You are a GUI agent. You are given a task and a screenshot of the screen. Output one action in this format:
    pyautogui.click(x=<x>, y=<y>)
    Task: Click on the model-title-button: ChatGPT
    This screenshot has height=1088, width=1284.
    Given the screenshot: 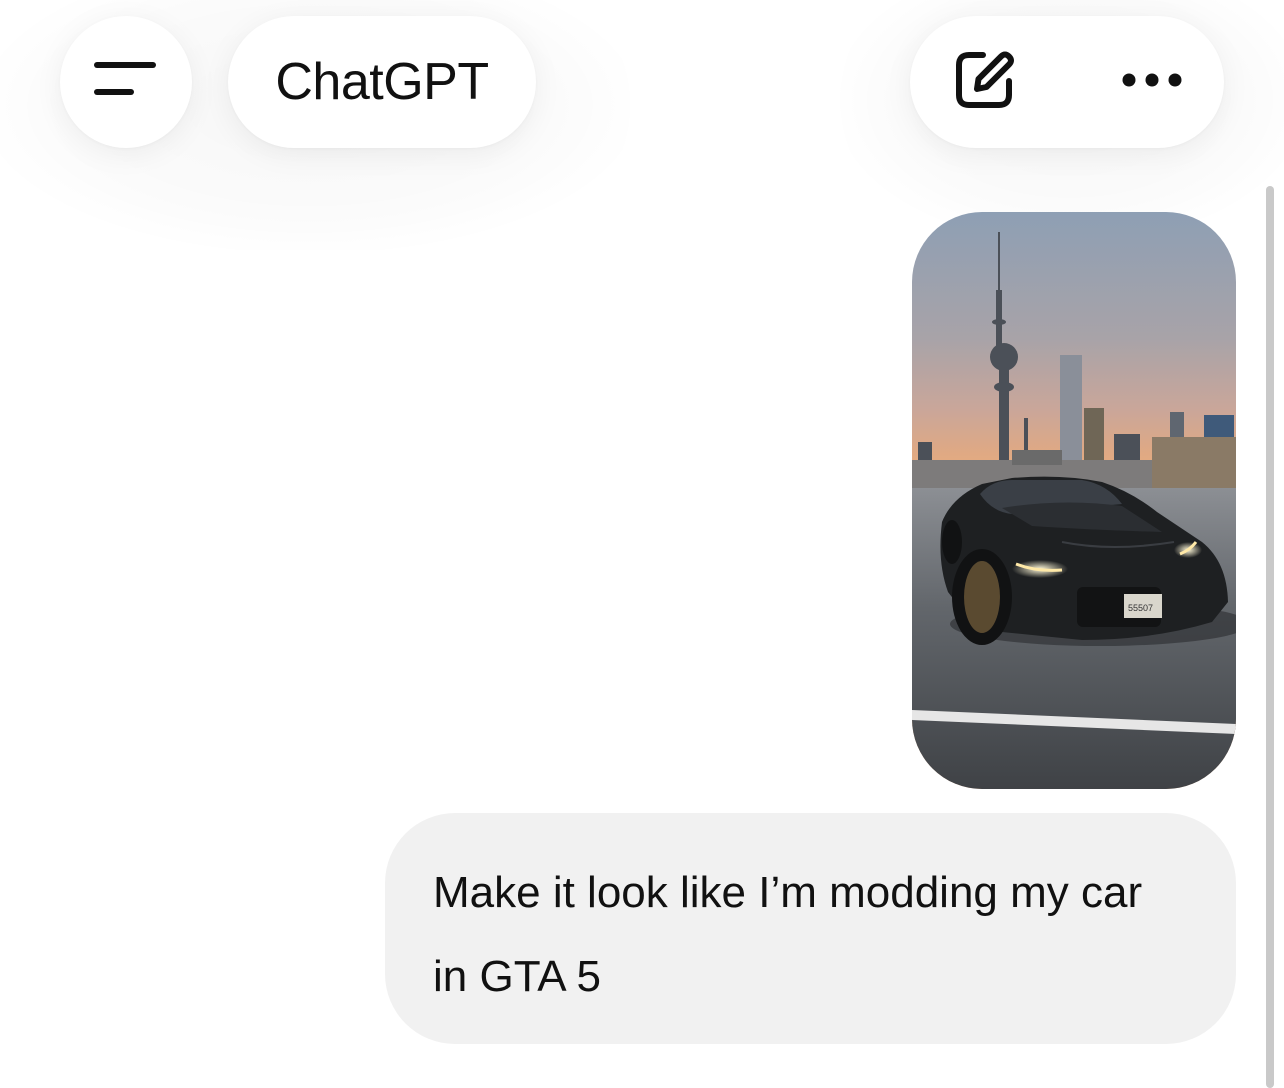 What is the action you would take?
    pyautogui.click(x=382, y=82)
    